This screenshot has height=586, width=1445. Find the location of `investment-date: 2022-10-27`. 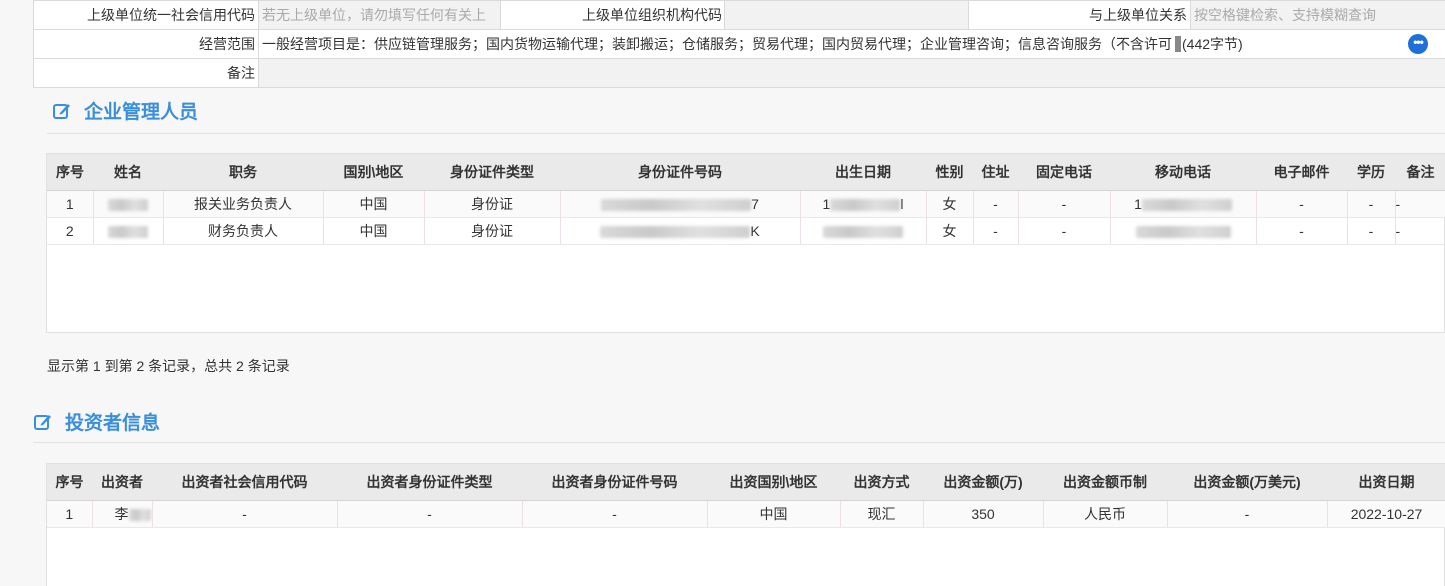

investment-date: 2022-10-27 is located at coordinates (1386, 514).